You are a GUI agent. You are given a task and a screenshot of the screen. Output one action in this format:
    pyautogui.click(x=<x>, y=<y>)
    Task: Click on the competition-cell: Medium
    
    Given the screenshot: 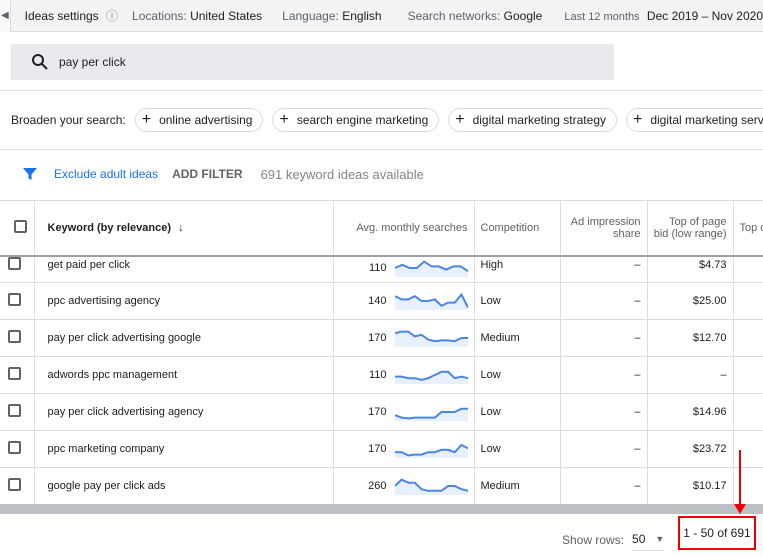 What is the action you would take?
    pyautogui.click(x=517, y=486)
    